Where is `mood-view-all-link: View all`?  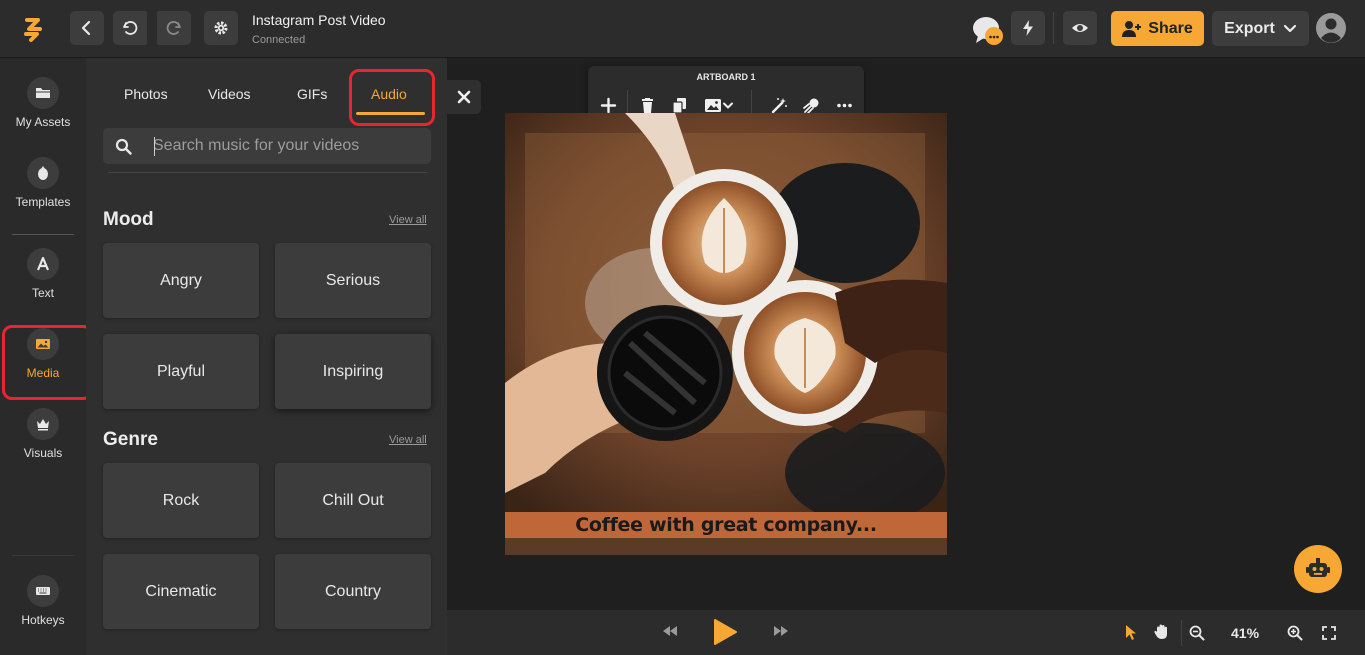
mood-view-all-link: View all is located at coordinates (408, 220).